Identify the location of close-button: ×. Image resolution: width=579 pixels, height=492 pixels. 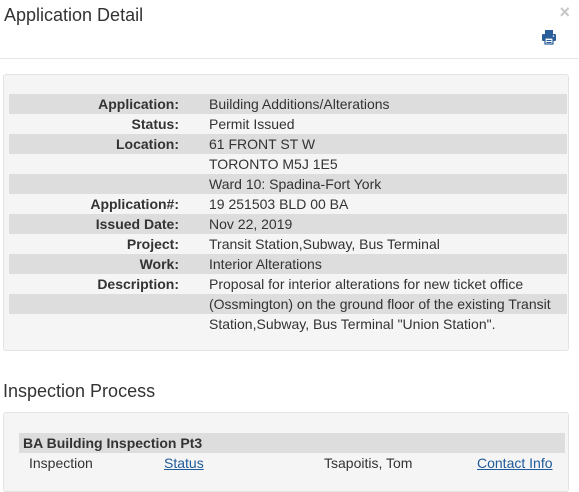
(564, 12).